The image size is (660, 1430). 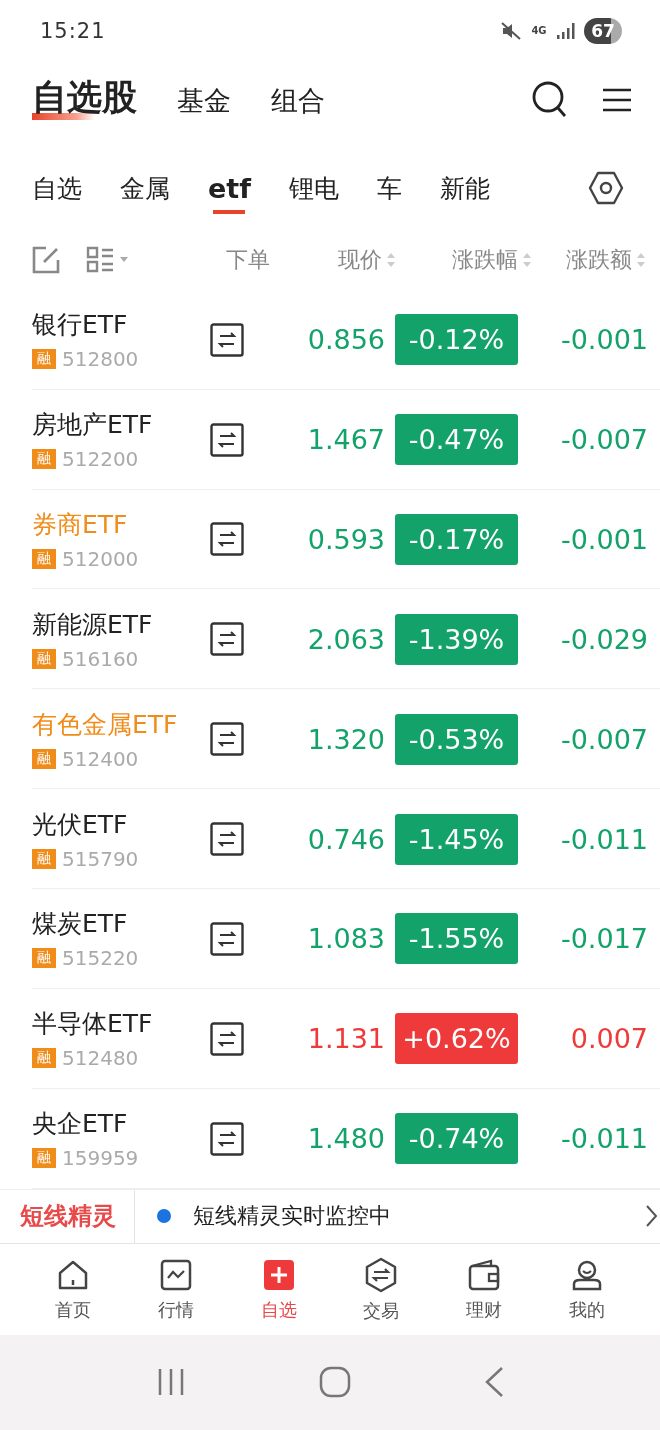 What do you see at coordinates (298, 104) in the screenshot?
I see `header-tab: 组合` at bounding box center [298, 104].